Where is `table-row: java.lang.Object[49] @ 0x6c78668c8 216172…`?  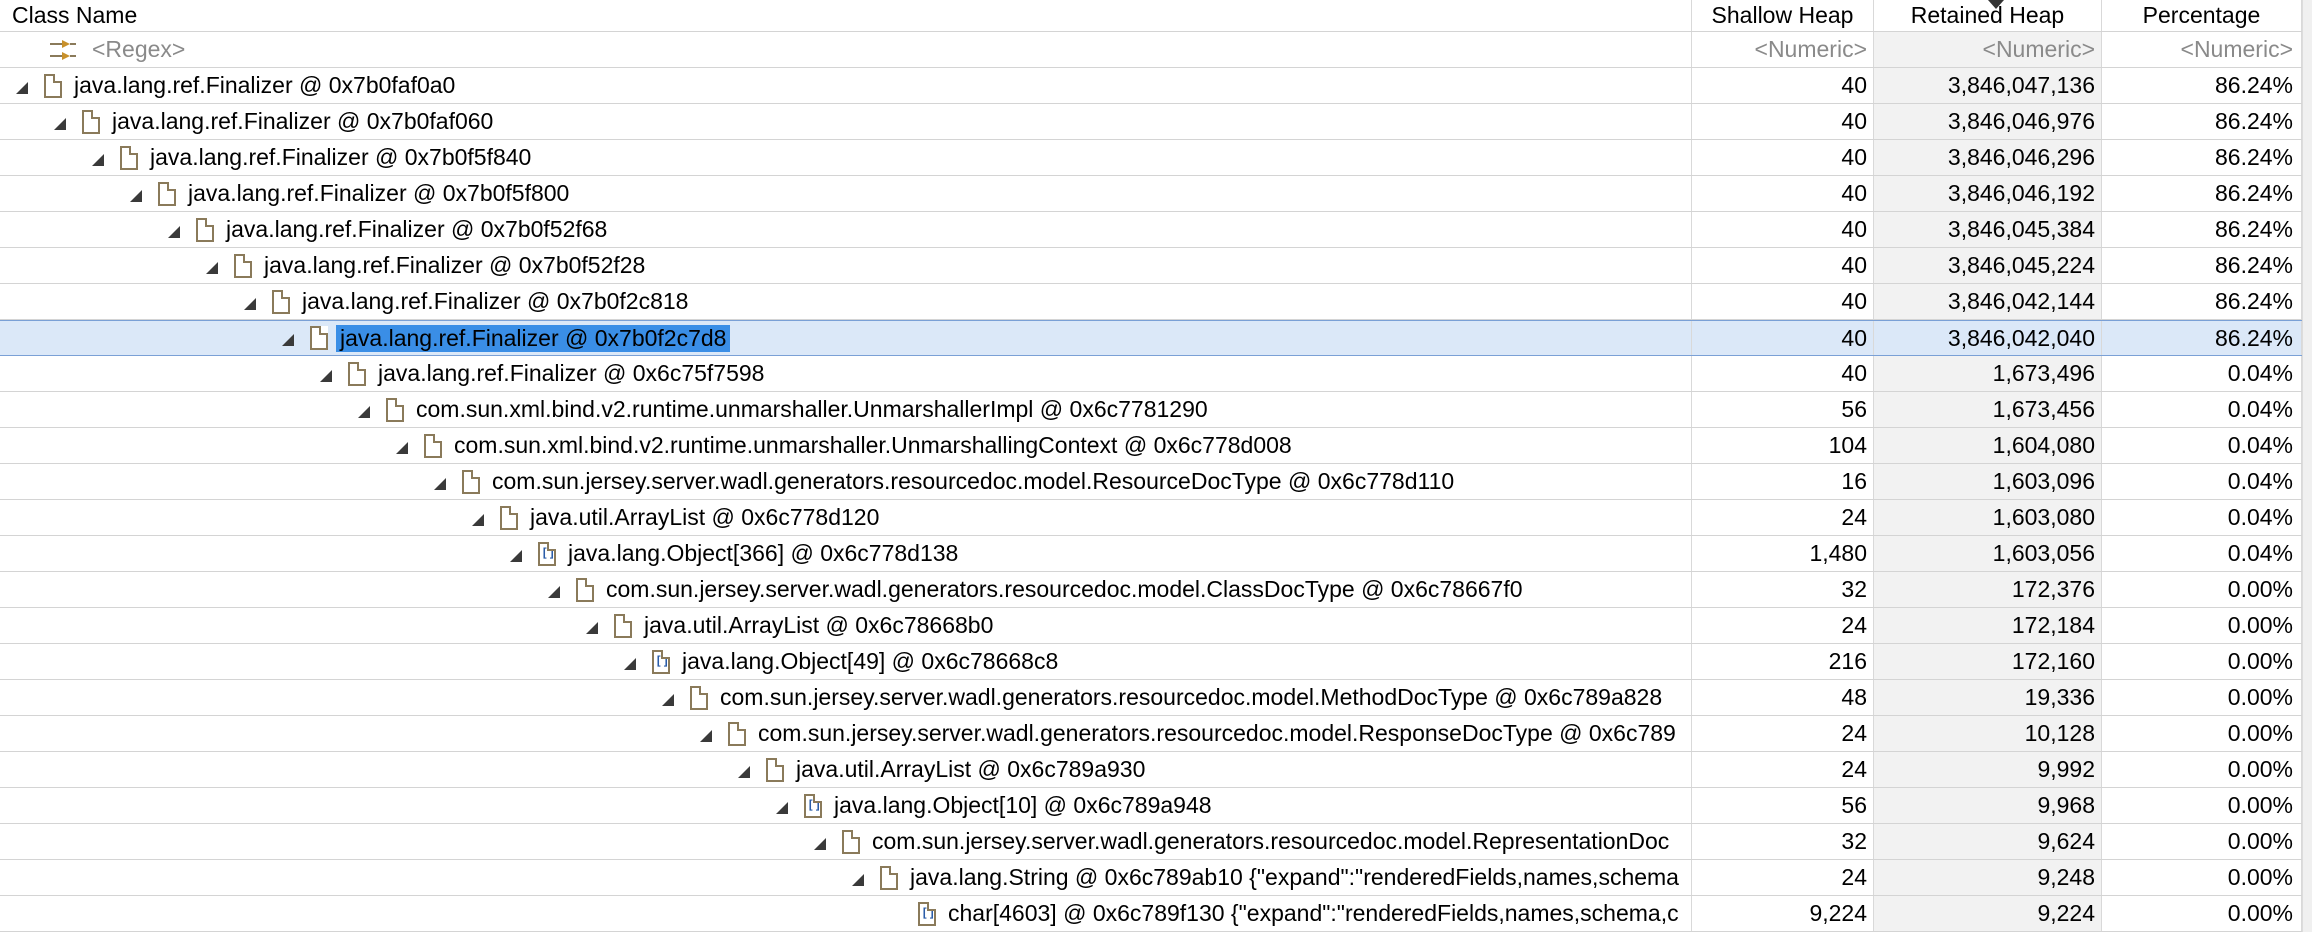
table-row: java.lang.Object[49] @ 0x6c78668c8 216172… is located at coordinates (1151, 662).